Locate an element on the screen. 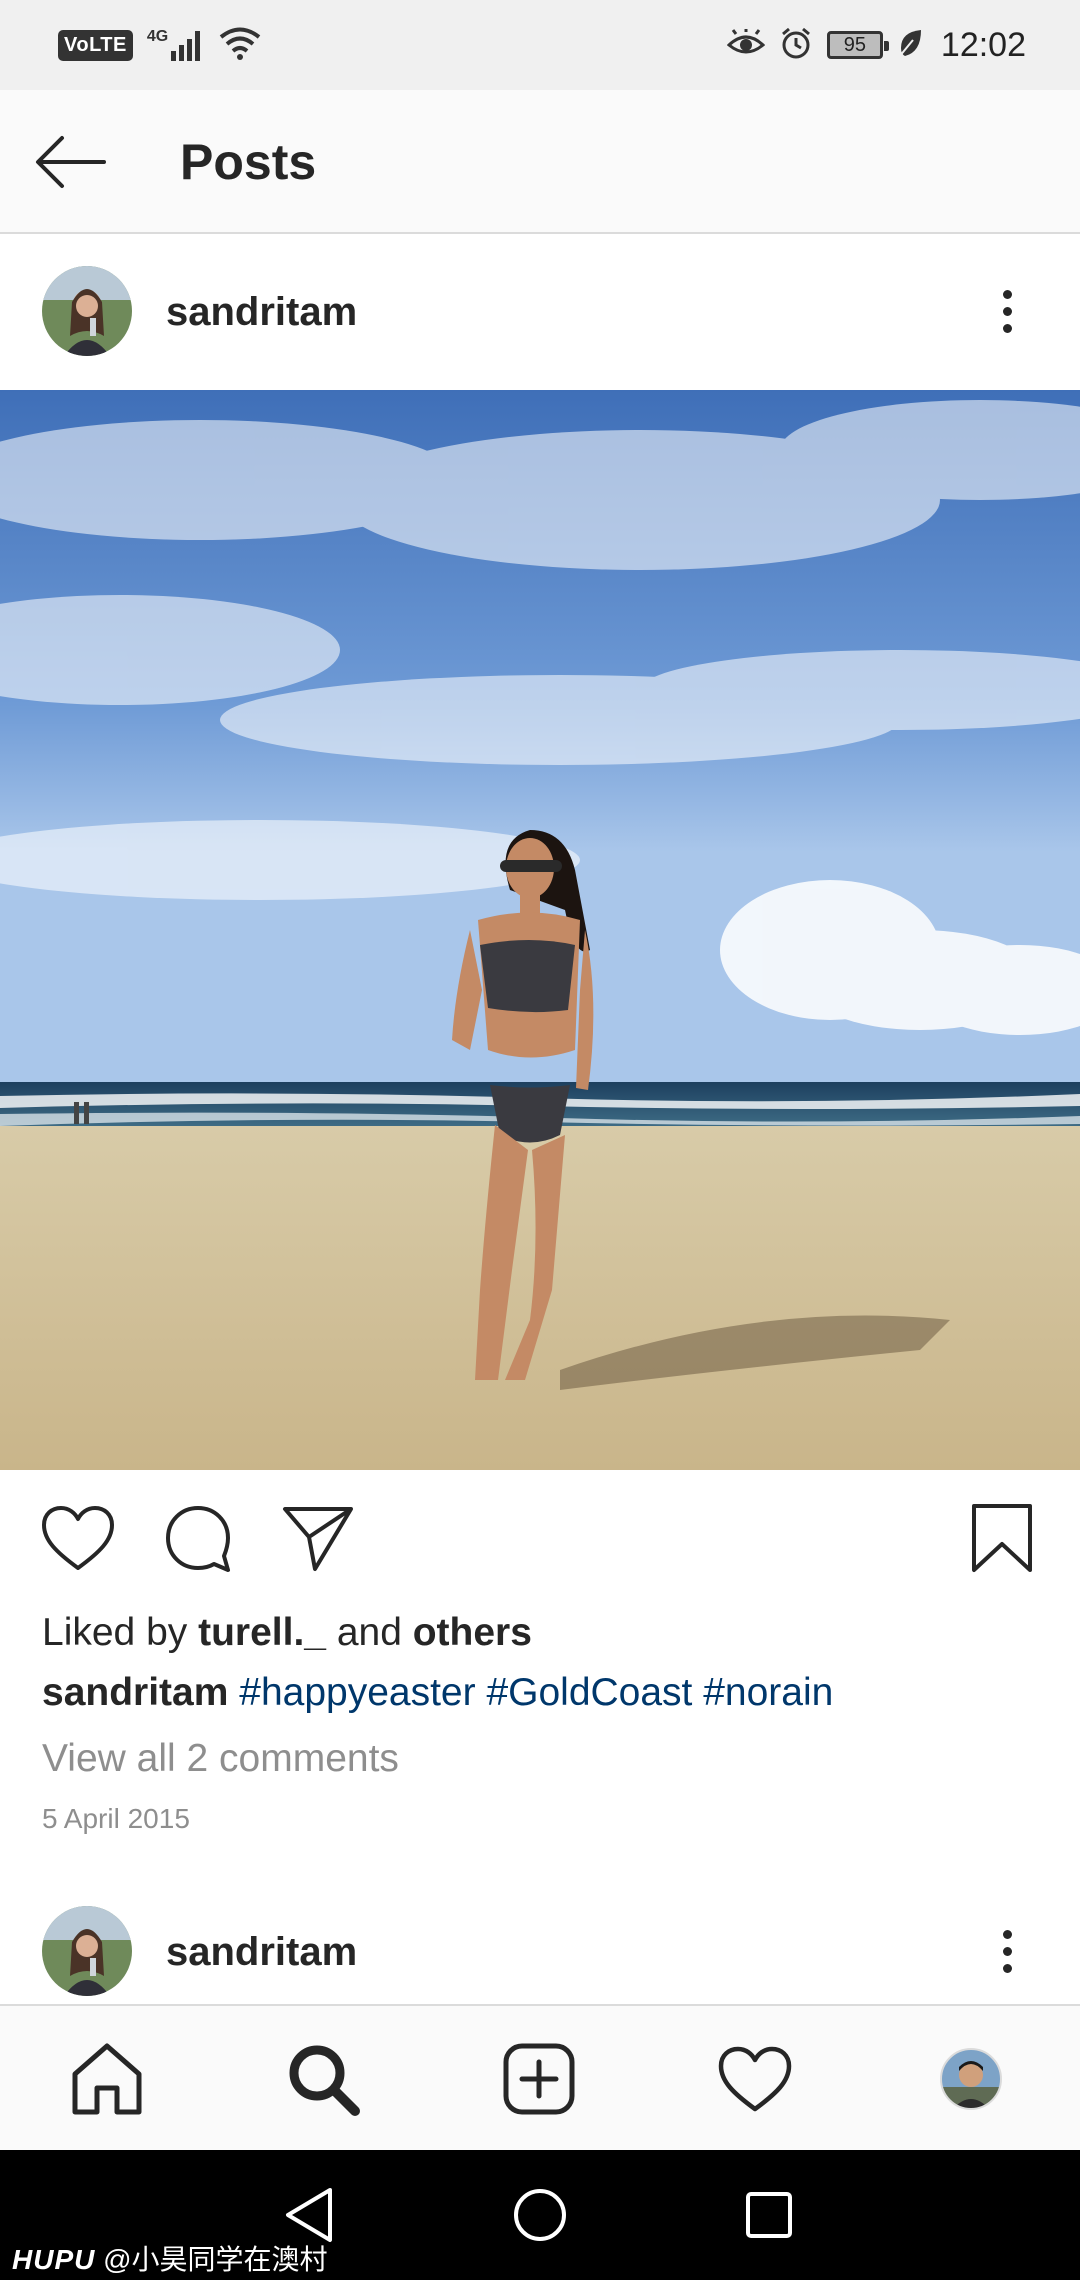 The width and height of the screenshot is (1080, 2280). nav-activity is located at coordinates (755, 2079).